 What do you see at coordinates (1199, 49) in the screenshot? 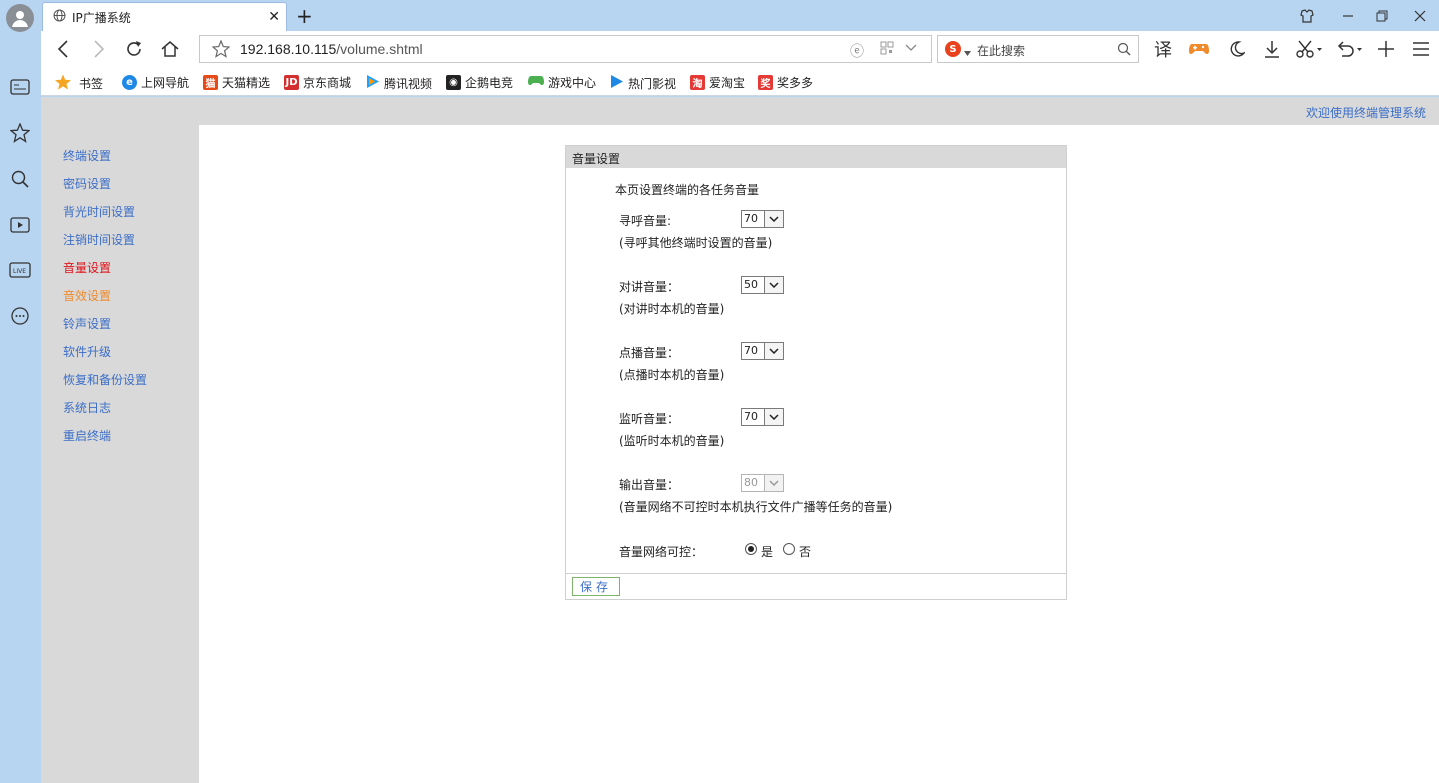
I see `gamepad-icon` at bounding box center [1199, 49].